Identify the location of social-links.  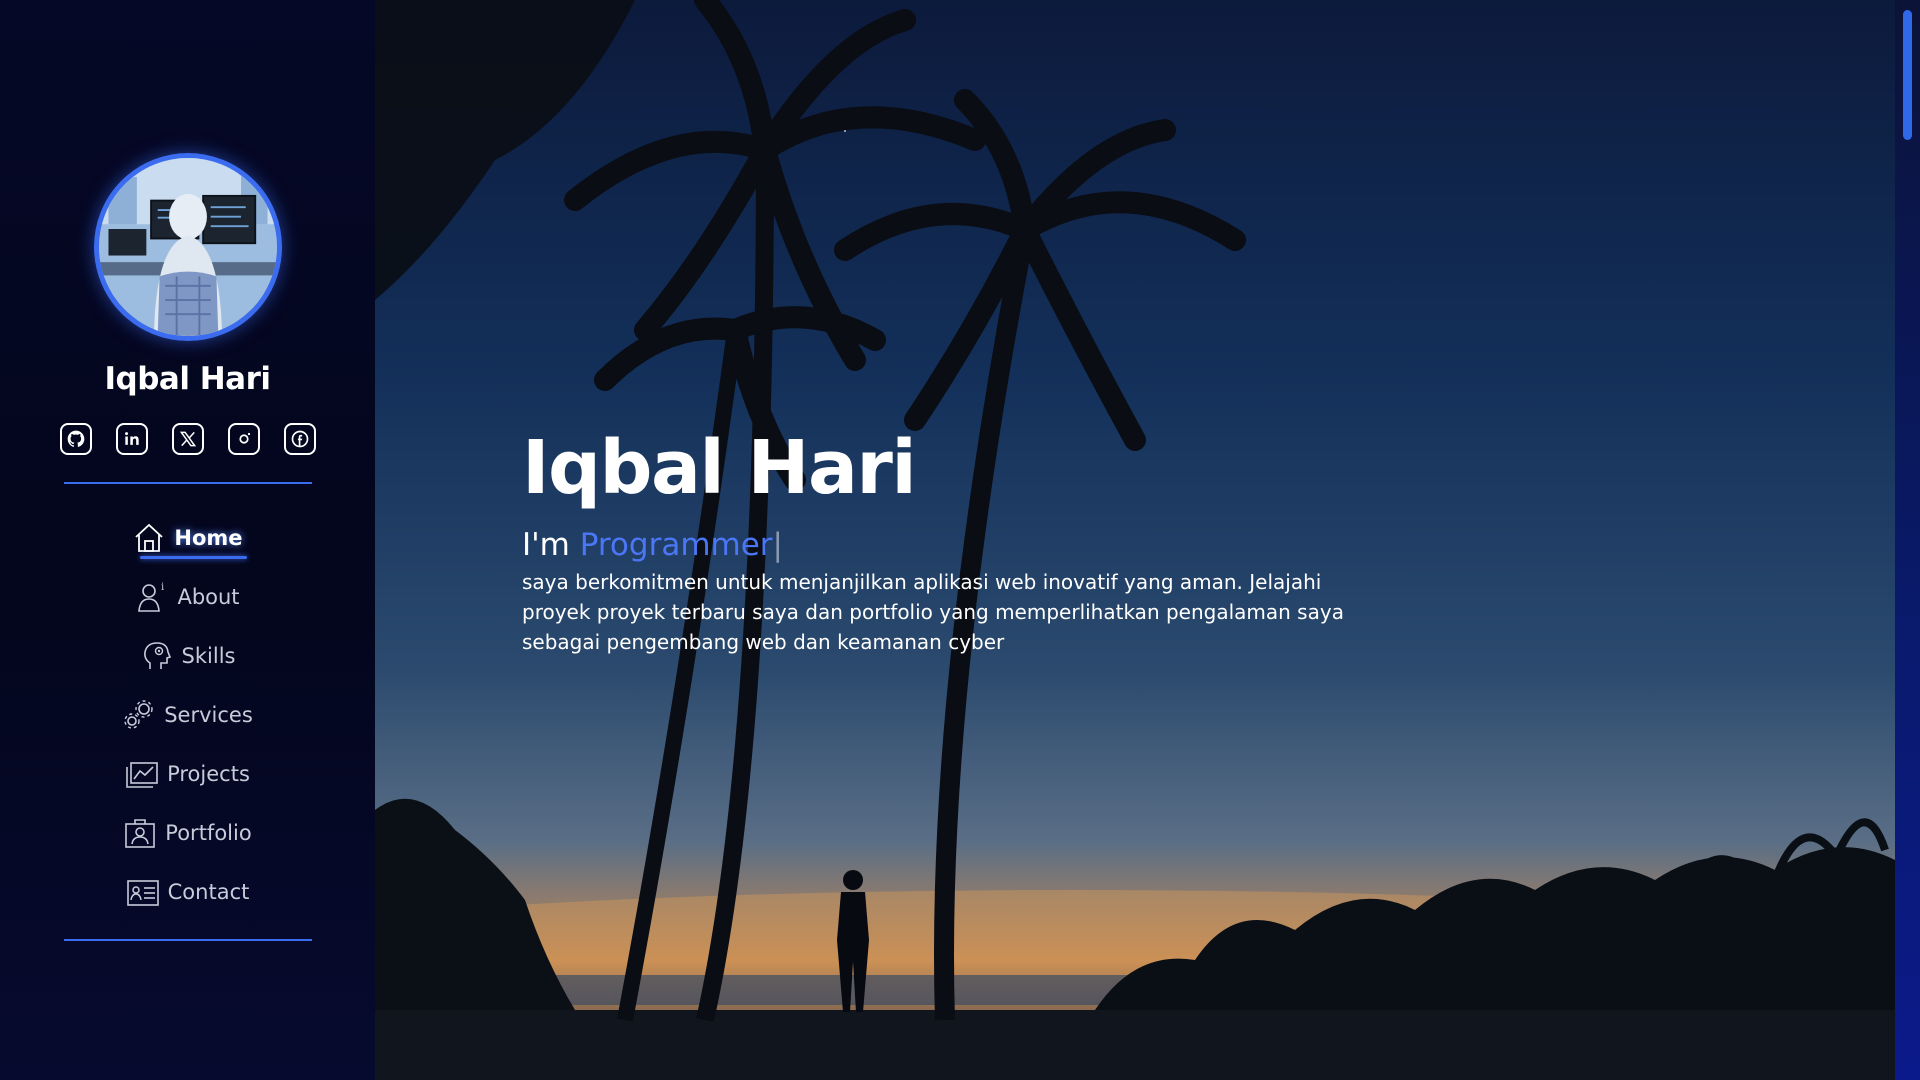
(187, 439).